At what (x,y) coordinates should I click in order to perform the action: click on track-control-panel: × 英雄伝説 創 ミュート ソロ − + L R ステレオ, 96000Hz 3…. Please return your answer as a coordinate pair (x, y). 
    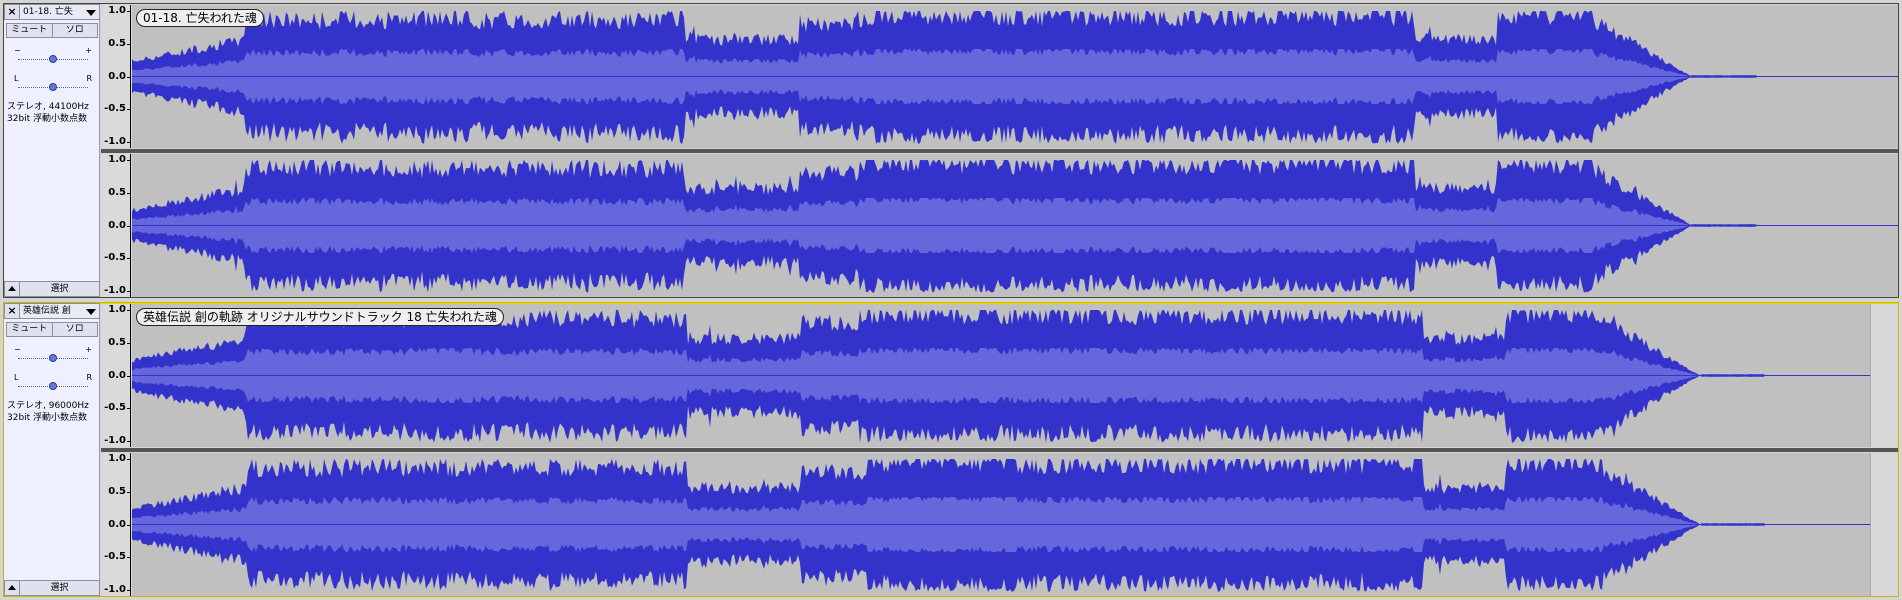
    Looking at the image, I should click on (52, 449).